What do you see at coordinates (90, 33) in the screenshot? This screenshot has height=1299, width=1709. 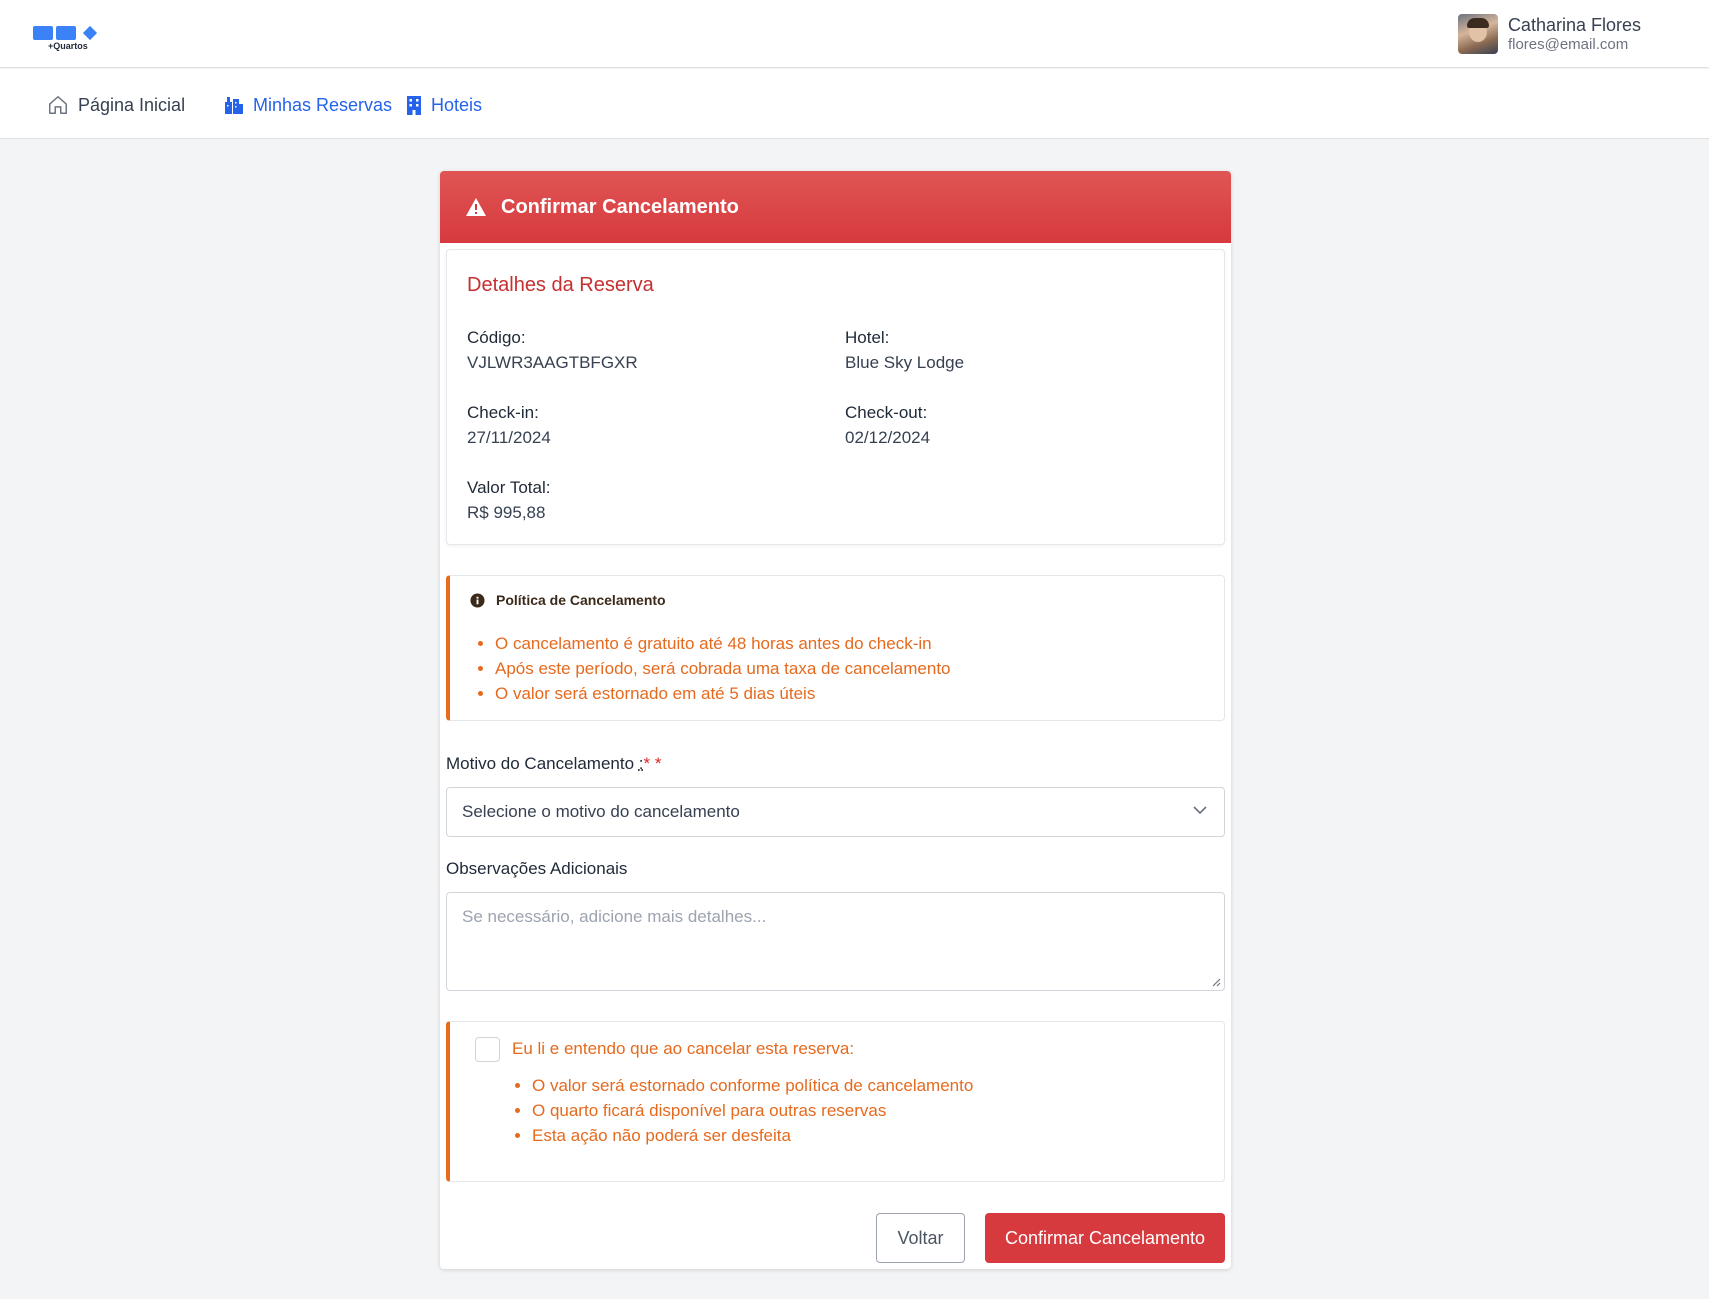 I see `logo-diamond-icon` at bounding box center [90, 33].